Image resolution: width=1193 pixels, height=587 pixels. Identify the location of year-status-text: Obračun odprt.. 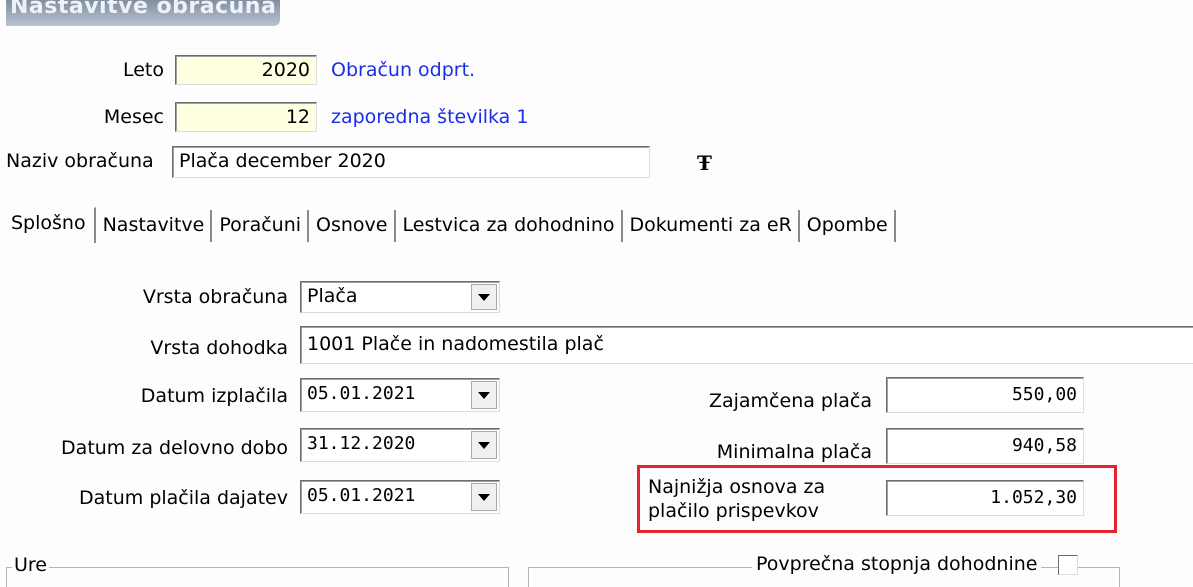
(403, 70).